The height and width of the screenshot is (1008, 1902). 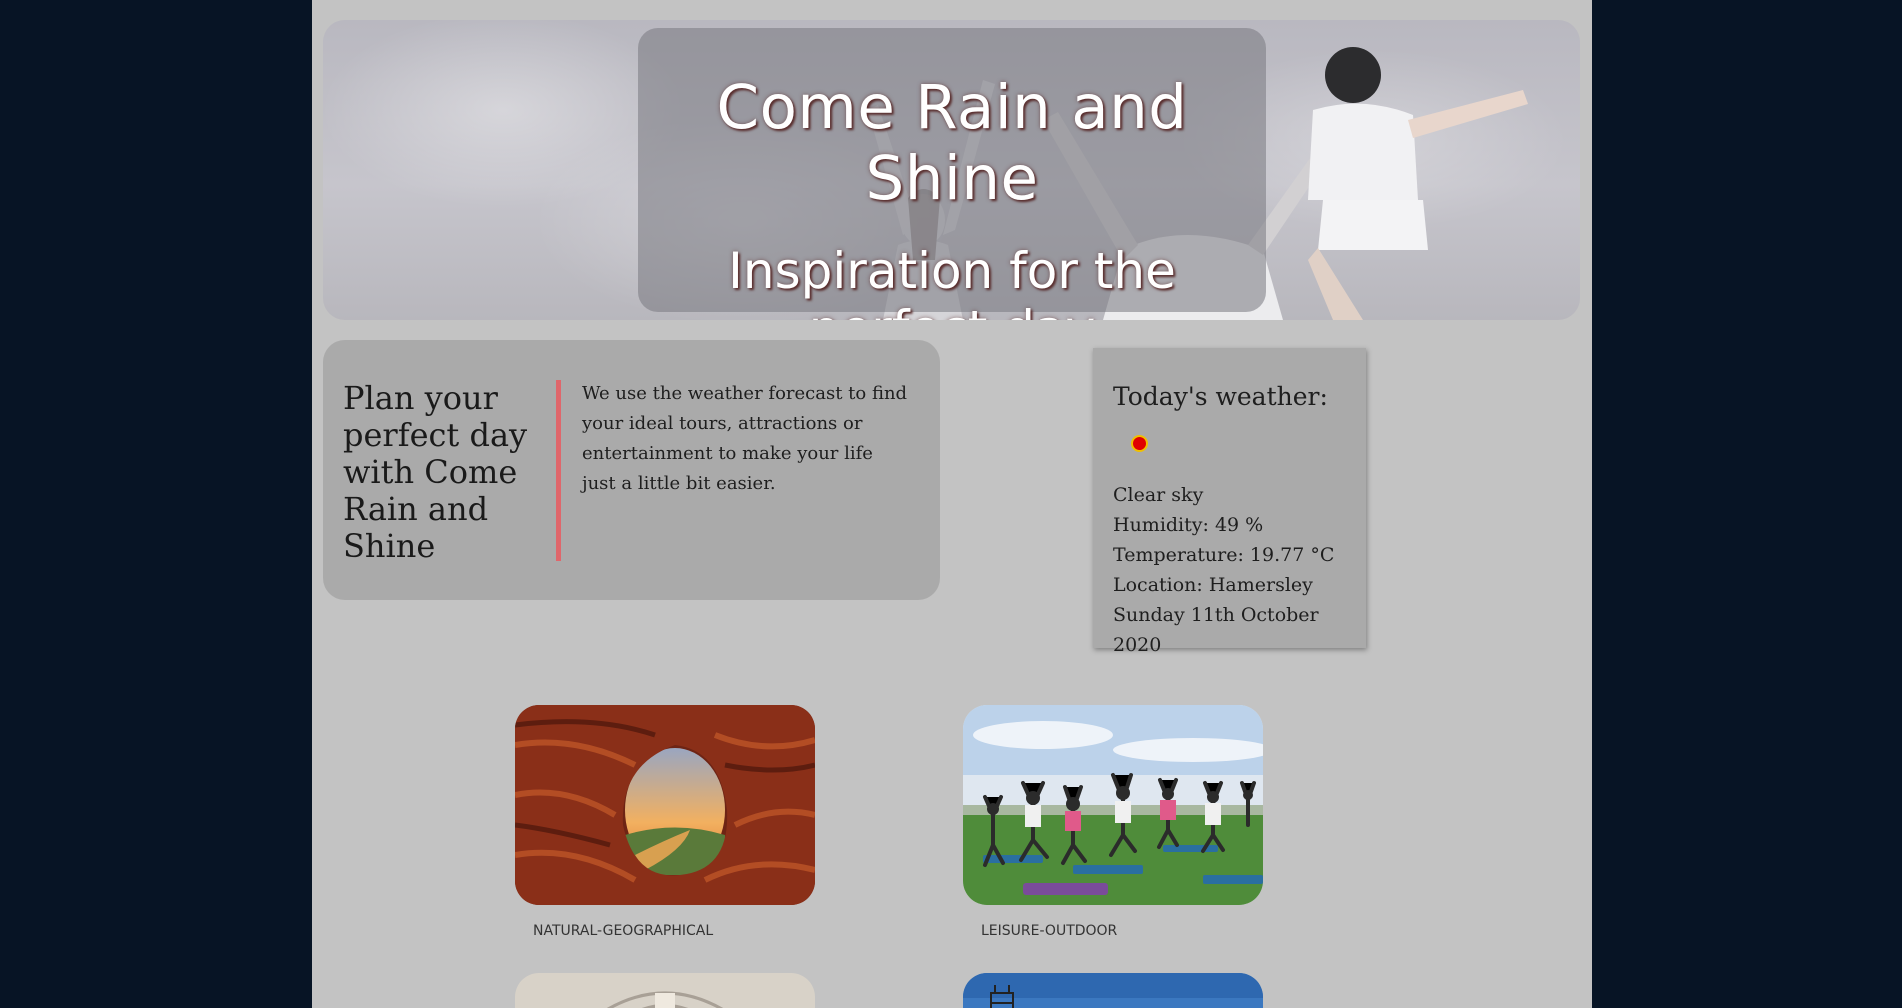 I want to click on site-title: Come Rain and Shine, so click(x=952, y=143).